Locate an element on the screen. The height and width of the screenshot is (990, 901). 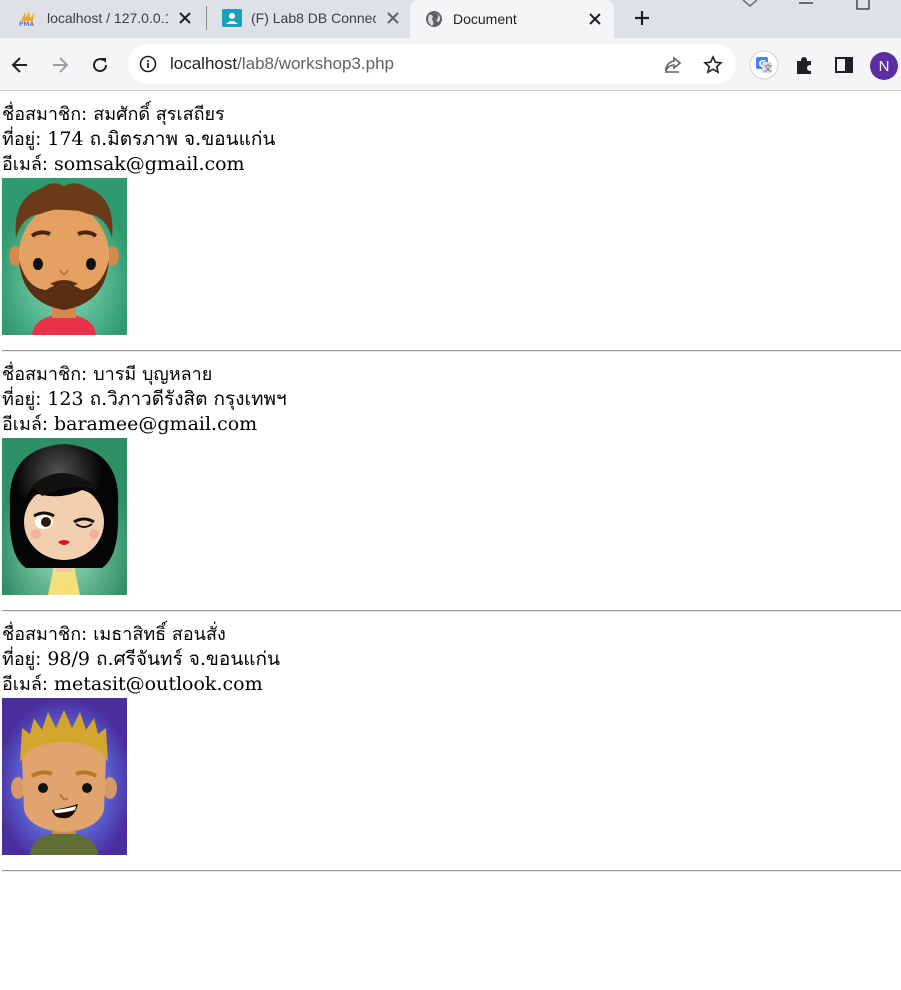
member-name-line: ชื่อสมาชิก: สมศักดิ์ สุรเสถียร is located at coordinates (113, 114).